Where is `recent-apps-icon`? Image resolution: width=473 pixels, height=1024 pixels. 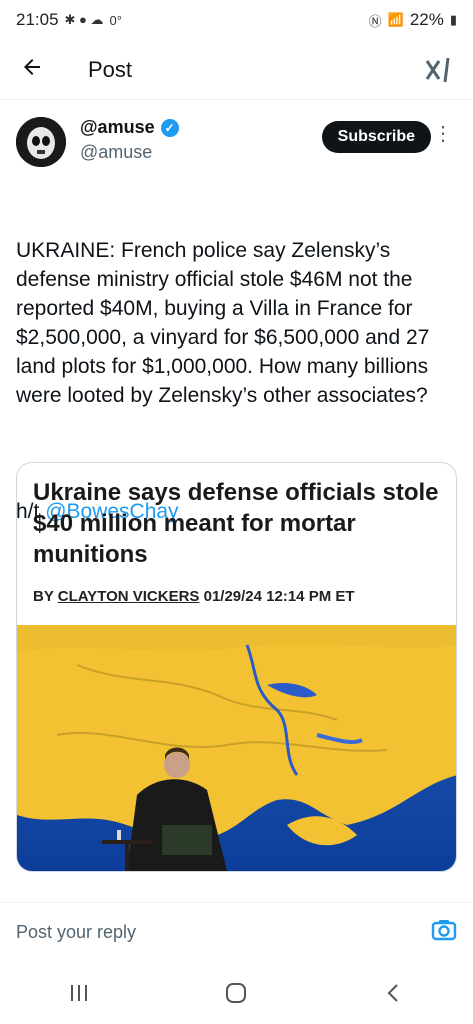
recent-apps-icon is located at coordinates (79, 993).